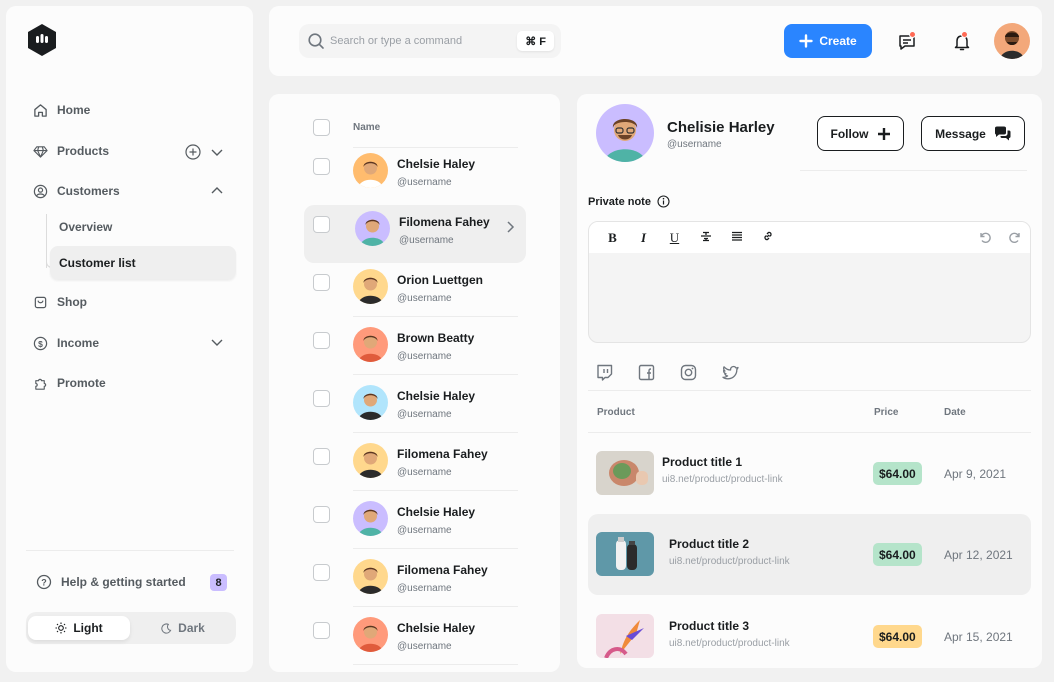  What do you see at coordinates (40, 383) in the screenshot?
I see `puzzle-icon` at bounding box center [40, 383].